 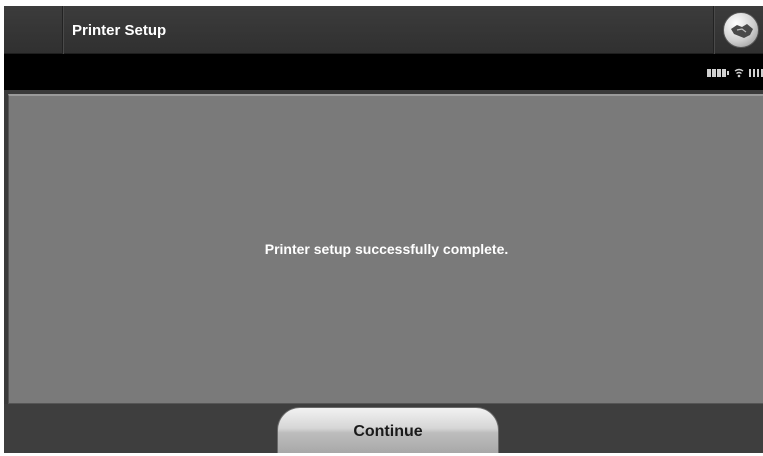 What do you see at coordinates (383, 72) in the screenshot?
I see `status-bar` at bounding box center [383, 72].